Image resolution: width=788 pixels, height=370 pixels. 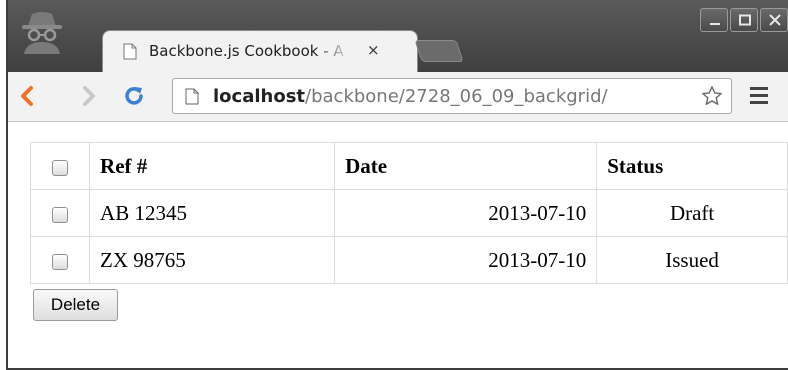 I want to click on close-icon, so click(x=774, y=20).